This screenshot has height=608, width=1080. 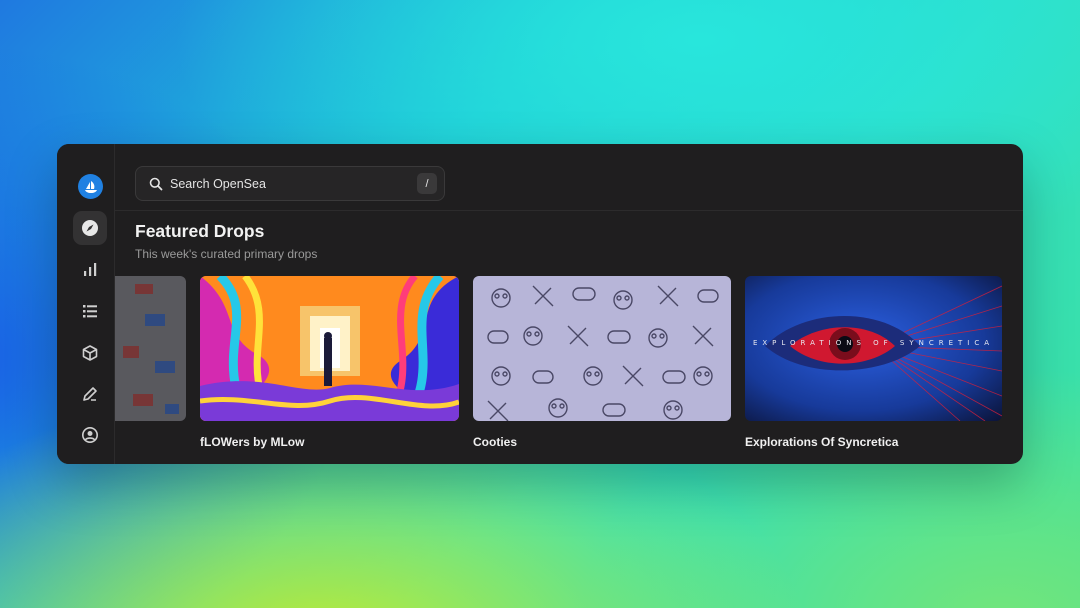 I want to click on search-input: Search OpenSea /, so click(x=290, y=183).